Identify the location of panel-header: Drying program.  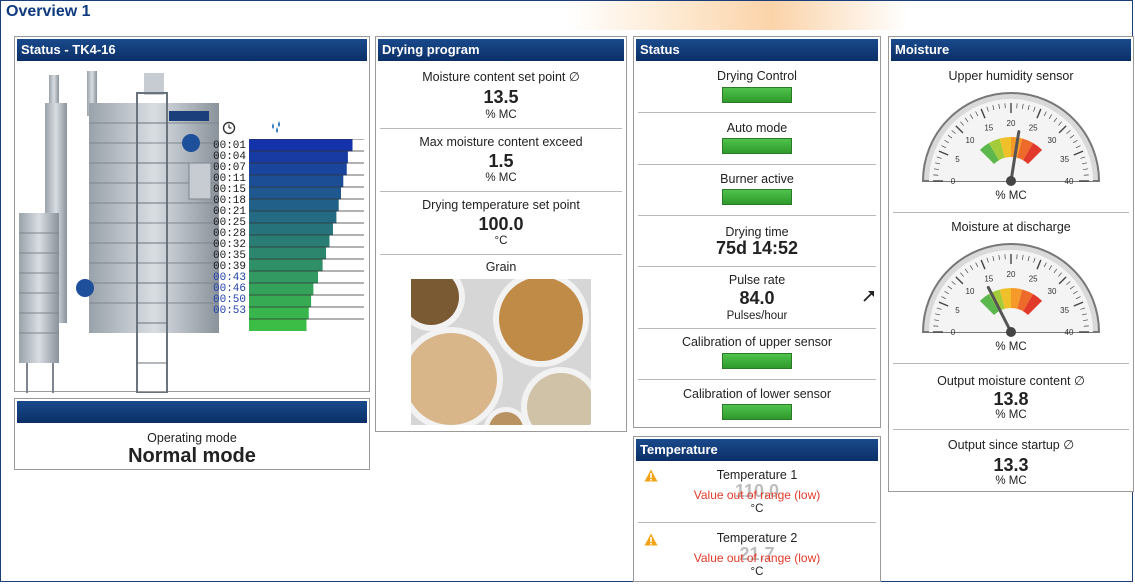
(501, 50).